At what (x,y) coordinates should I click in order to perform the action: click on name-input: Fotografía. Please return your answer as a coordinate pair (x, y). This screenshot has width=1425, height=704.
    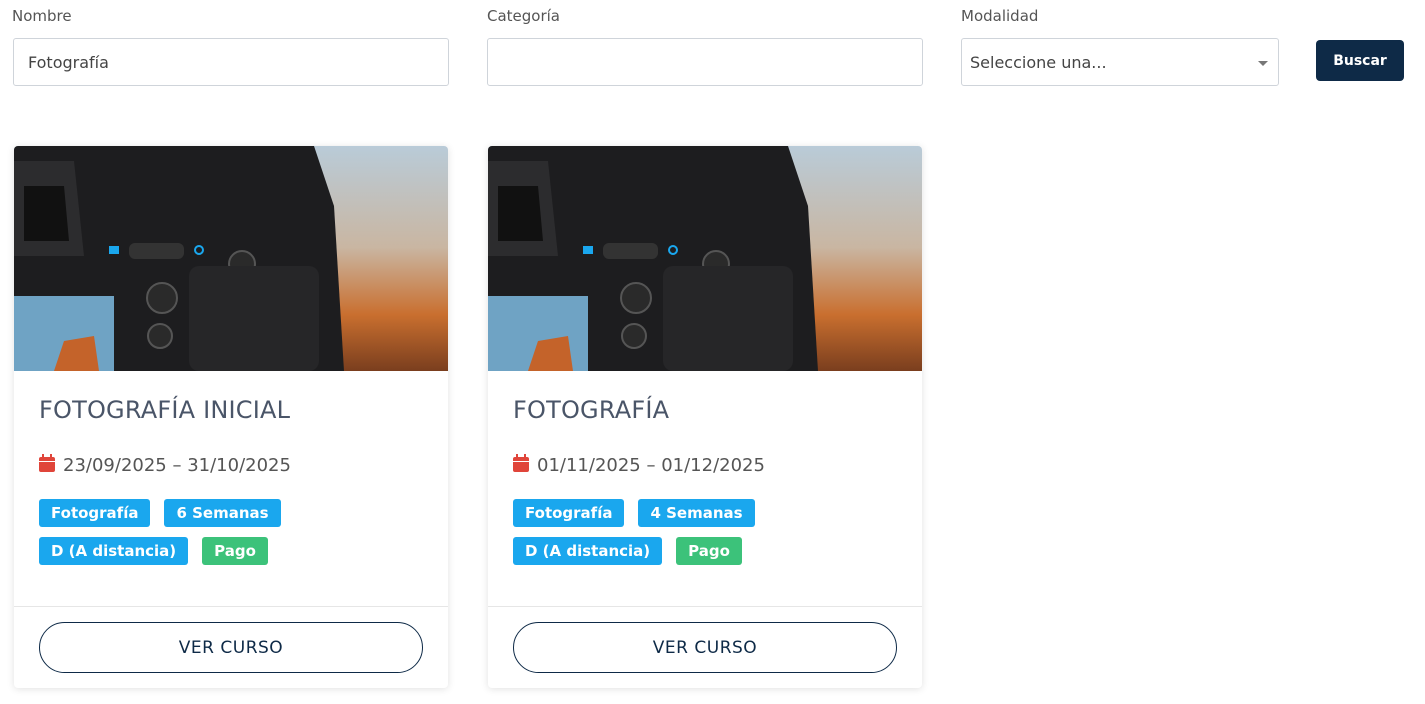
    Looking at the image, I should click on (231, 62).